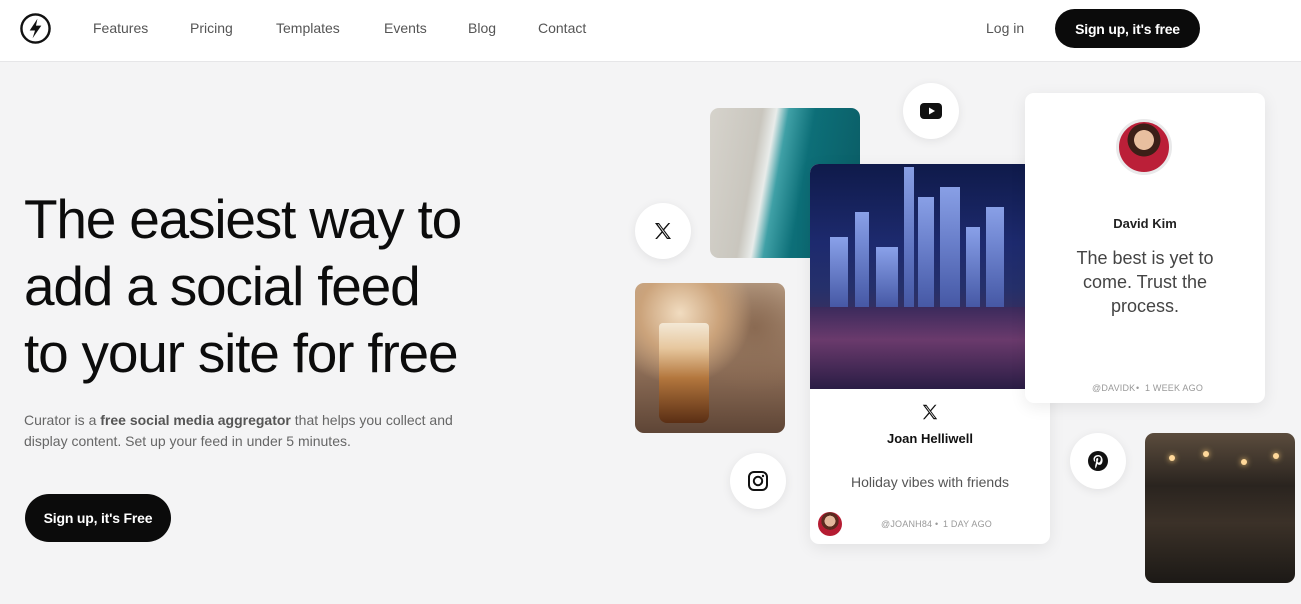 The width and height of the screenshot is (1301, 604). Describe the element at coordinates (98, 518) in the screenshot. I see `hero-signup-button: Sign up, it's Free` at that location.